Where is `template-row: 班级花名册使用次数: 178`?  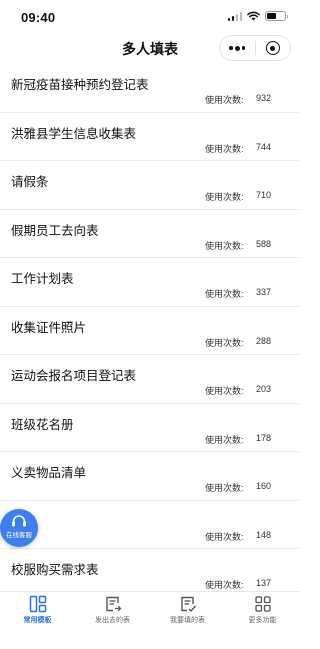
template-row: 班级花名册使用次数: 178 is located at coordinates (150, 428).